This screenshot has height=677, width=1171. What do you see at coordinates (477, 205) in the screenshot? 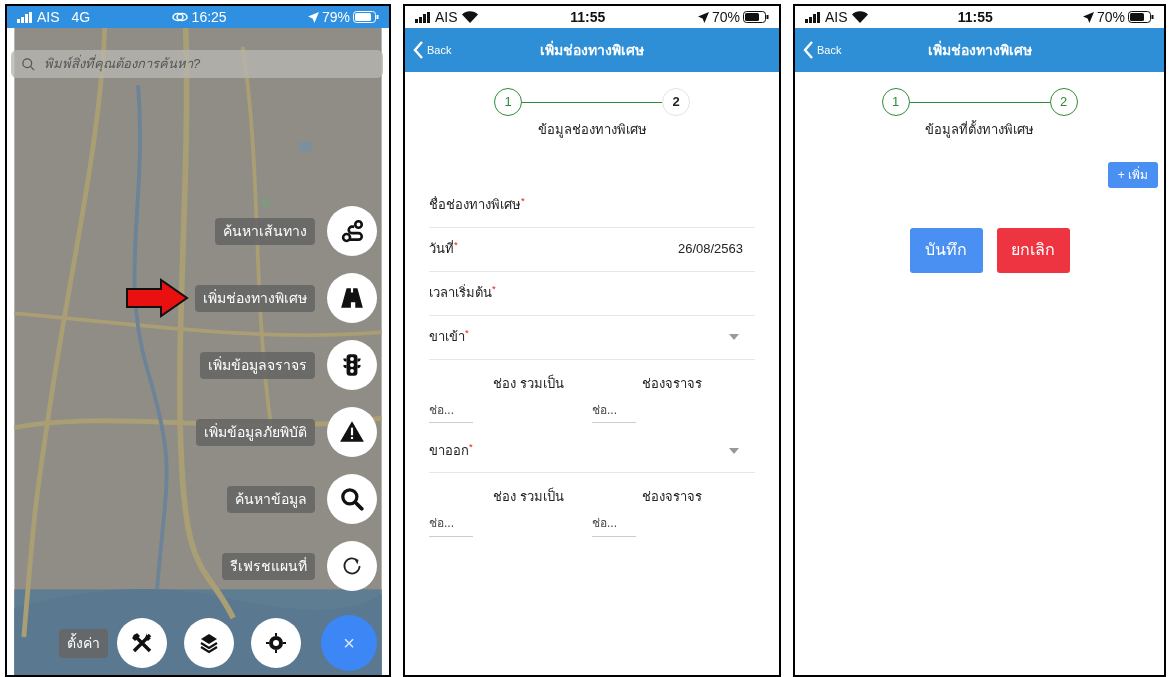
I see `field-label: ชื่อช่องทางพิเศษ$^{*}$` at bounding box center [477, 205].